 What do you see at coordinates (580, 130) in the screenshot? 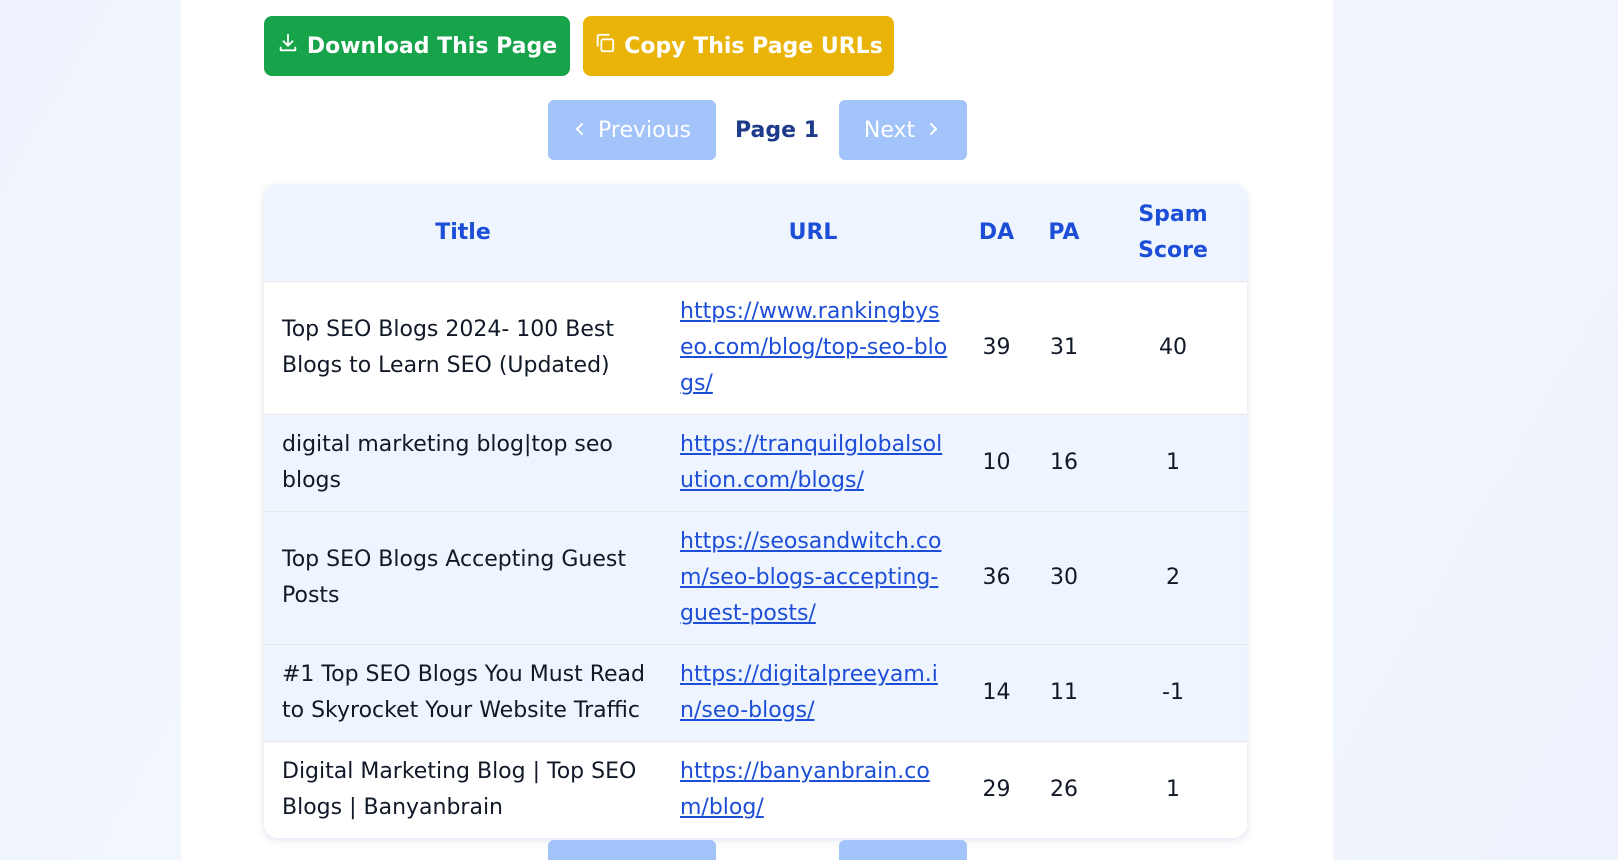
I see `chevron-left-icon` at bounding box center [580, 130].